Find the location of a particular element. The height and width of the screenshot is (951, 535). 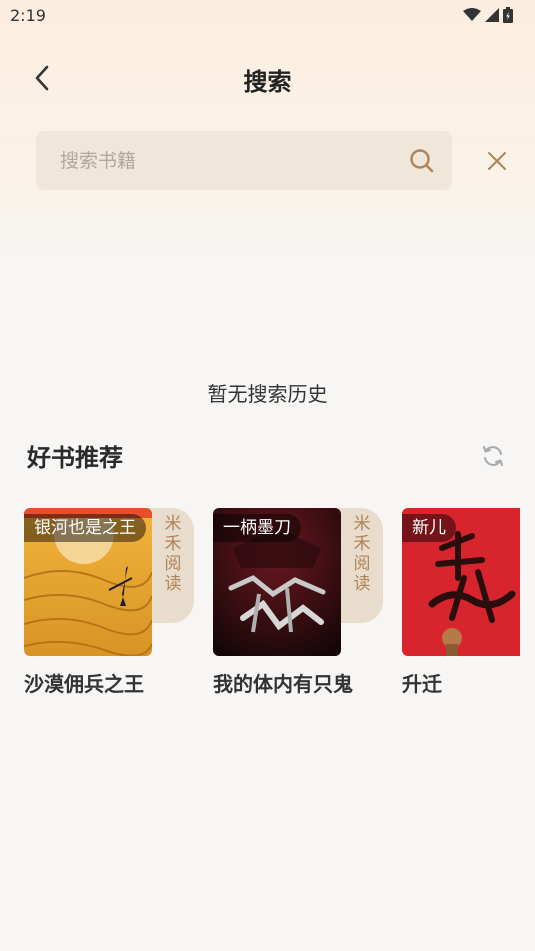

signal-icon is located at coordinates (492, 15).